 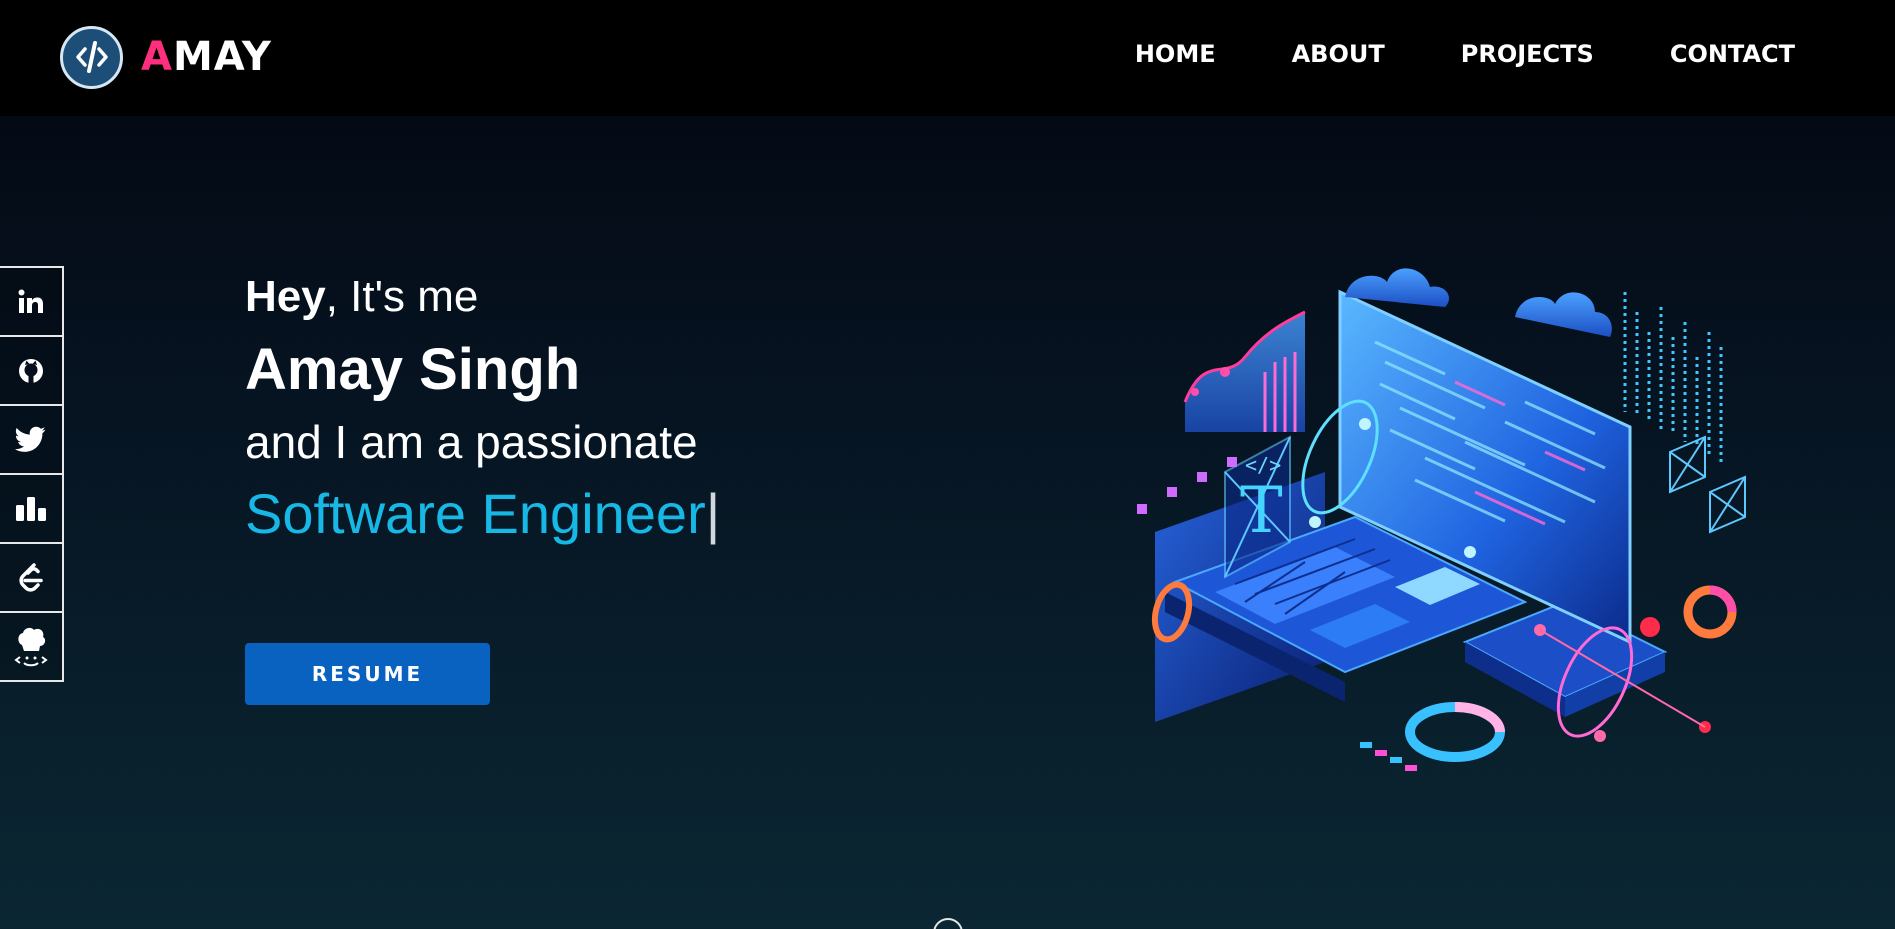 What do you see at coordinates (402, 296) in the screenshot?
I see `greeting-rest: , It's me` at bounding box center [402, 296].